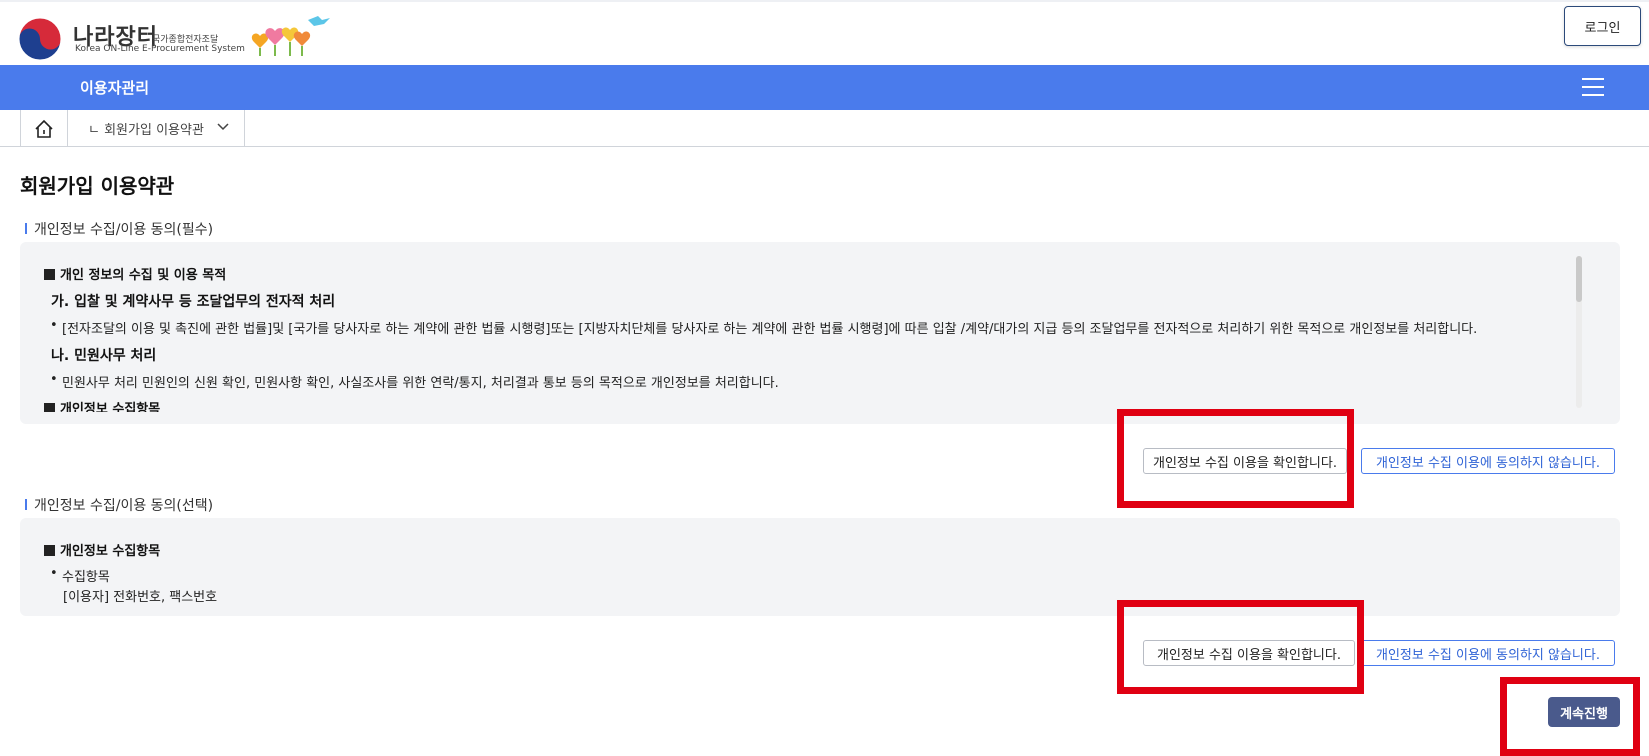 The width and height of the screenshot is (1649, 756). I want to click on breadcrumb-dropdown: ㄴ 회원가입 이용약관, so click(156, 128).